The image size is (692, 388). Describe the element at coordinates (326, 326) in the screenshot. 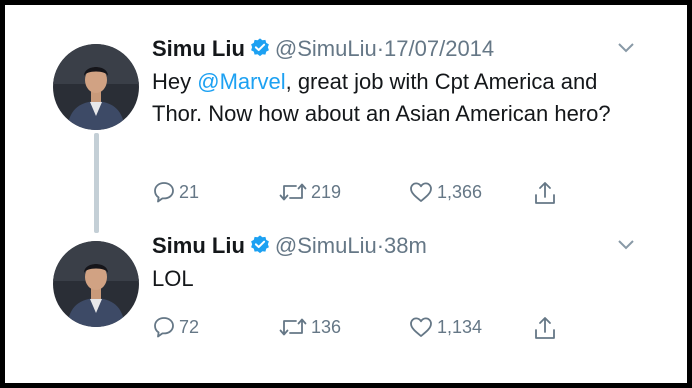

I see `retweet-count: 136` at that location.